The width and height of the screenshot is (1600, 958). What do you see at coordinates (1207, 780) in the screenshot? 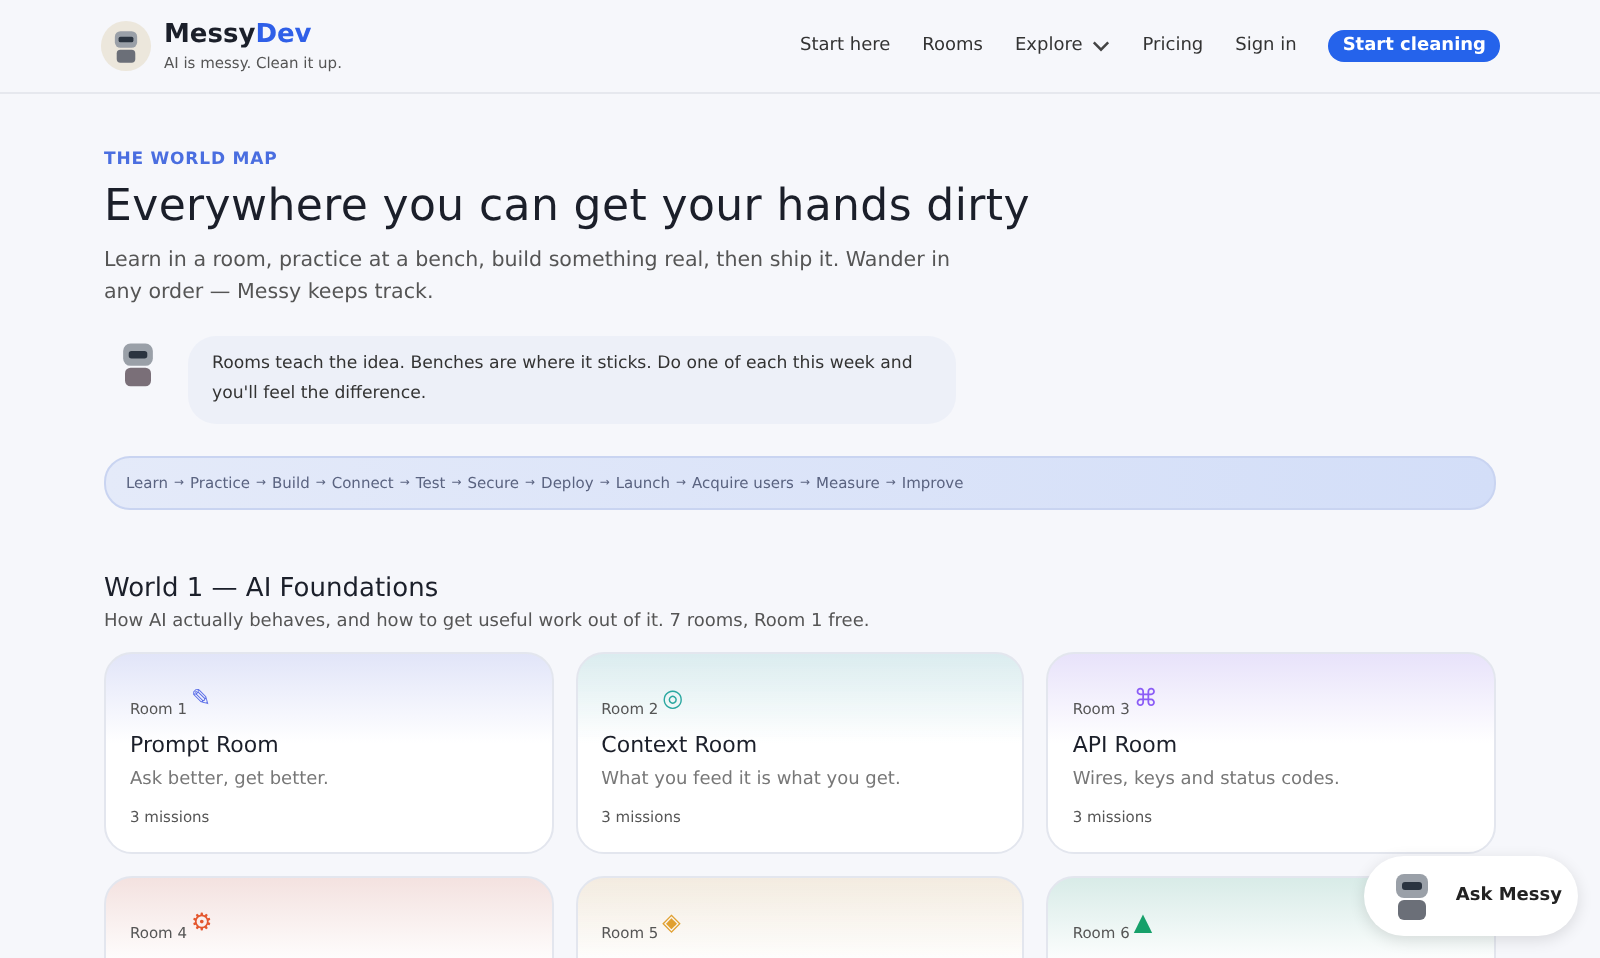
I see `room-description: Wires, keys and status codes.` at bounding box center [1207, 780].